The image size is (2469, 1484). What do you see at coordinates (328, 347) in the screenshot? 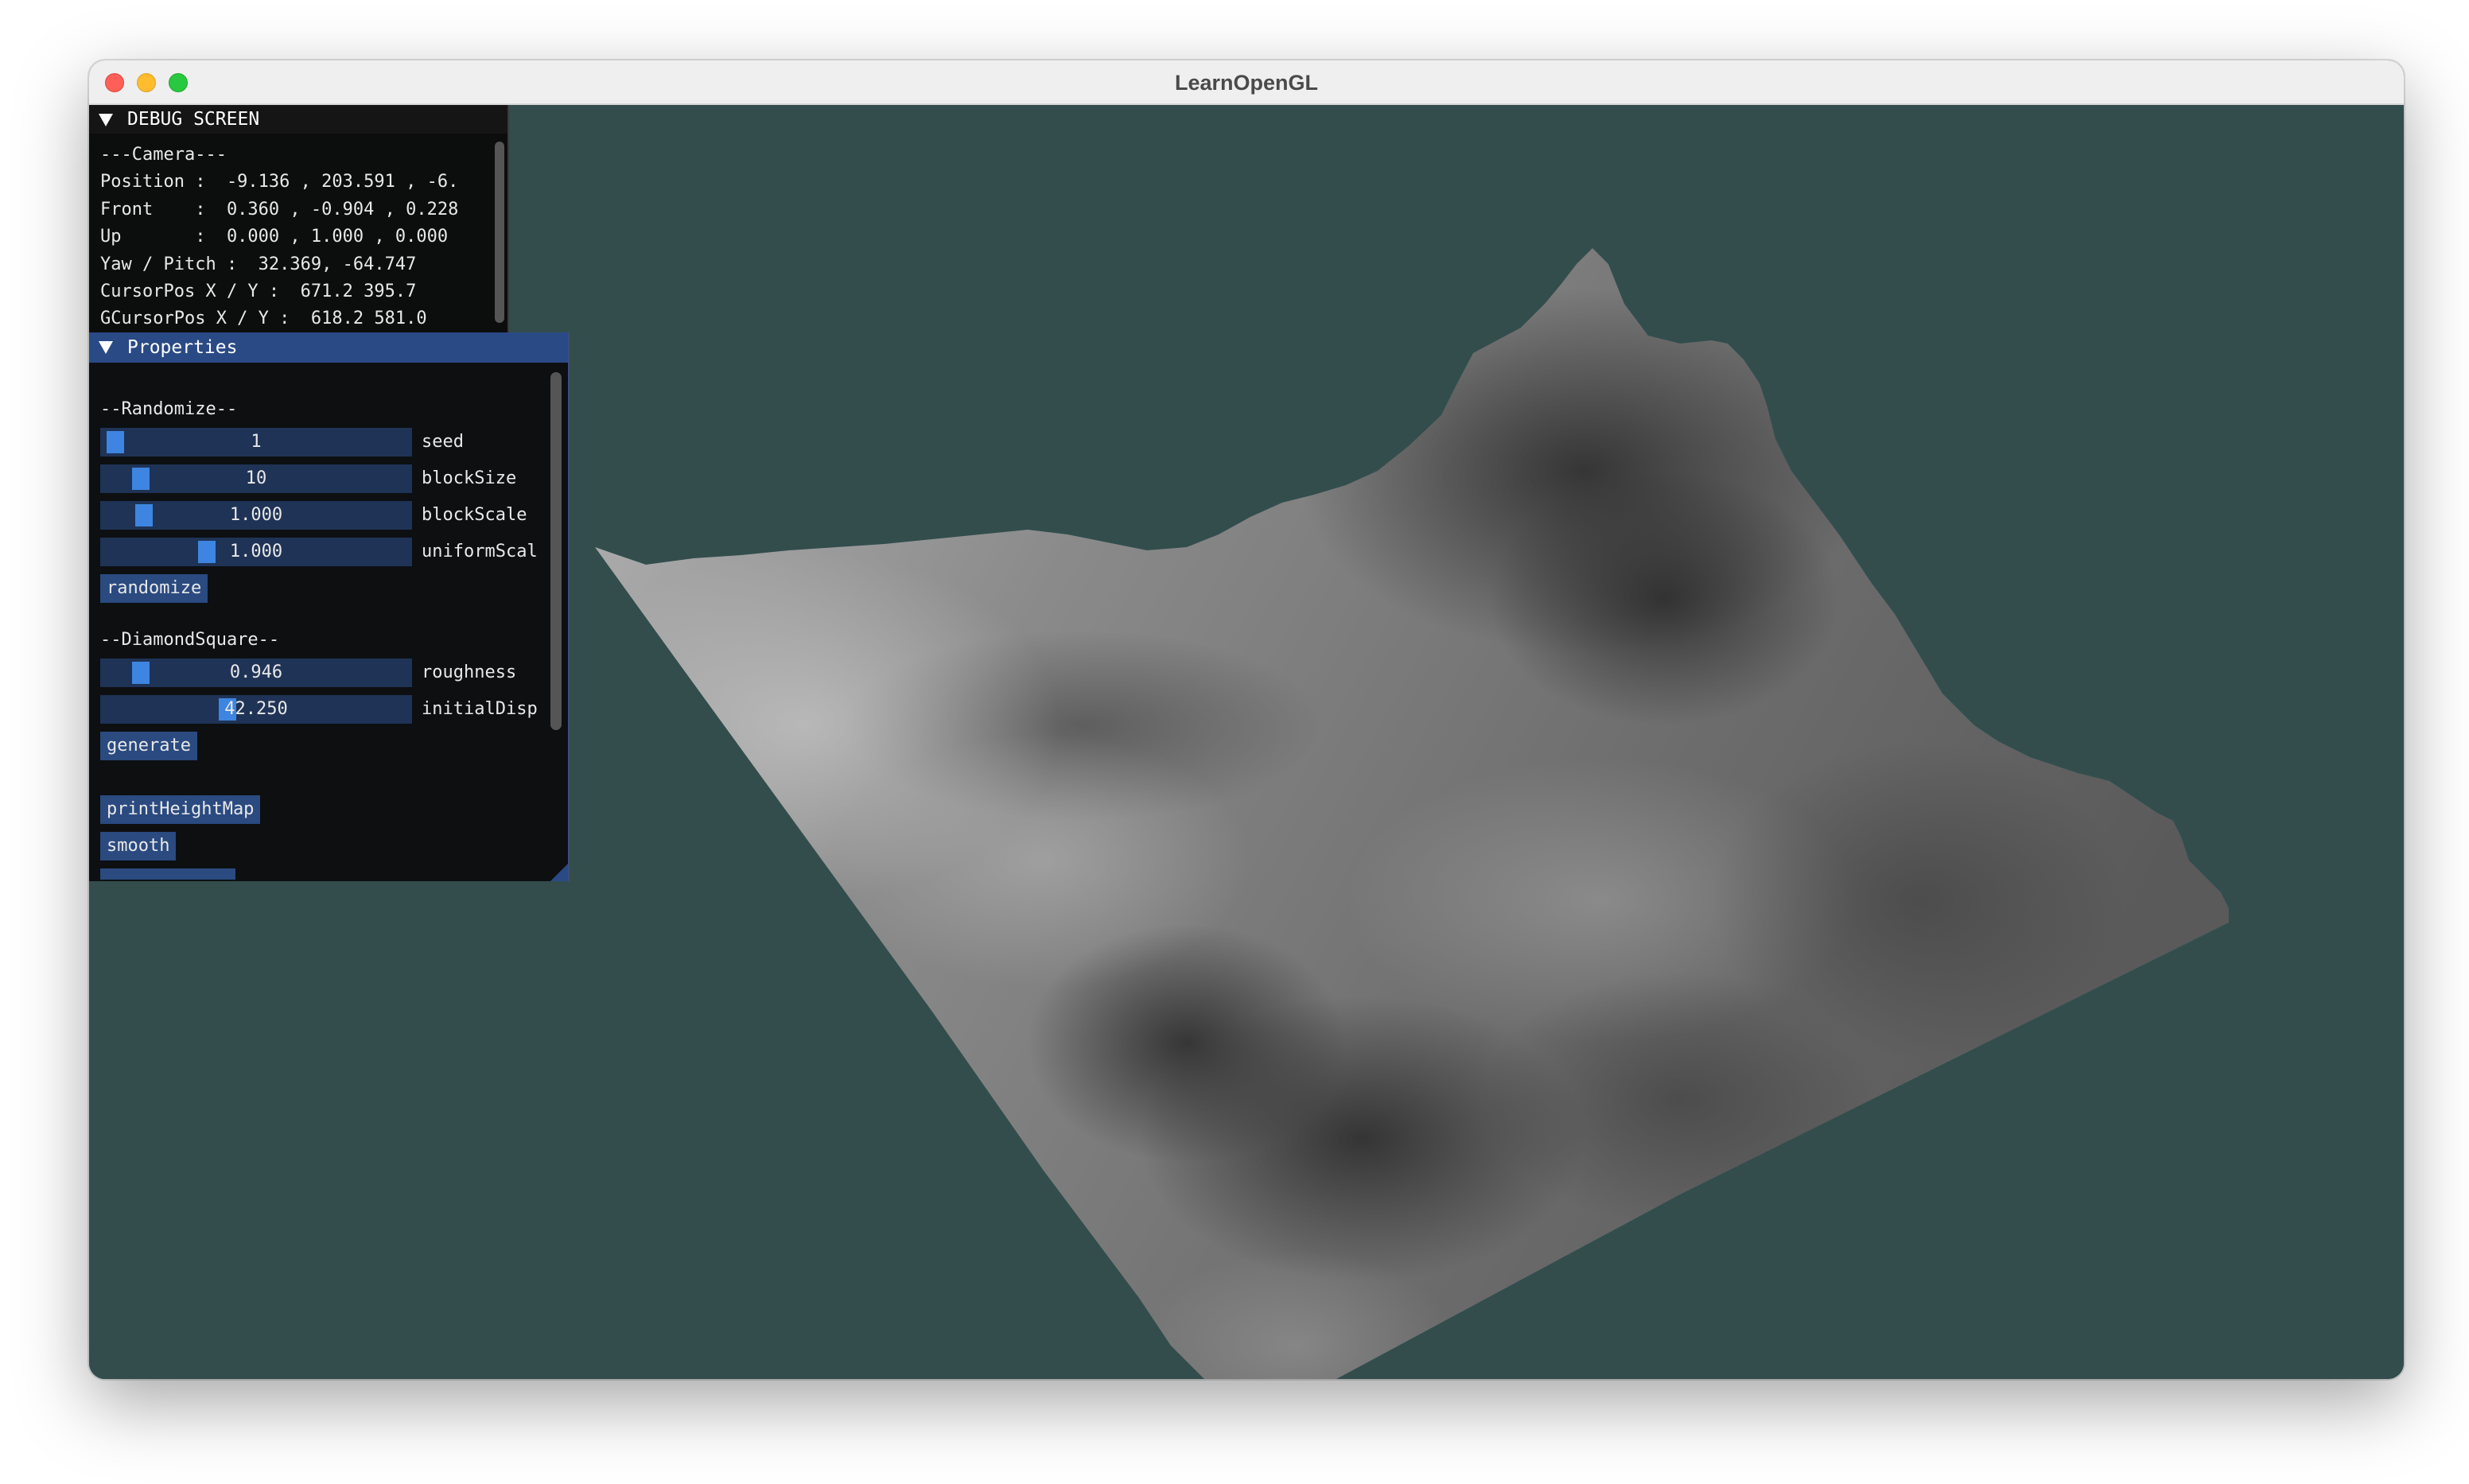
I see `properties-panel-header: Properties` at bounding box center [328, 347].